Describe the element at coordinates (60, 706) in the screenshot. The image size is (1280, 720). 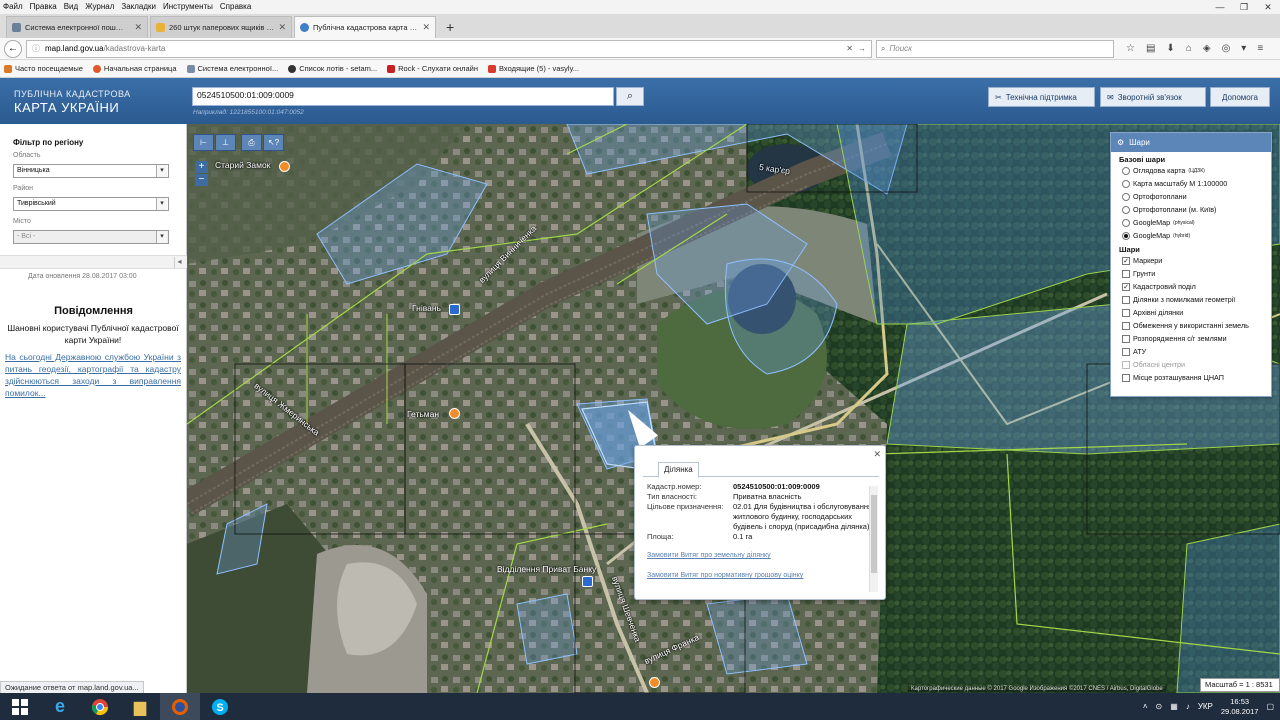
I see `ie-taskbar-icon: e` at that location.